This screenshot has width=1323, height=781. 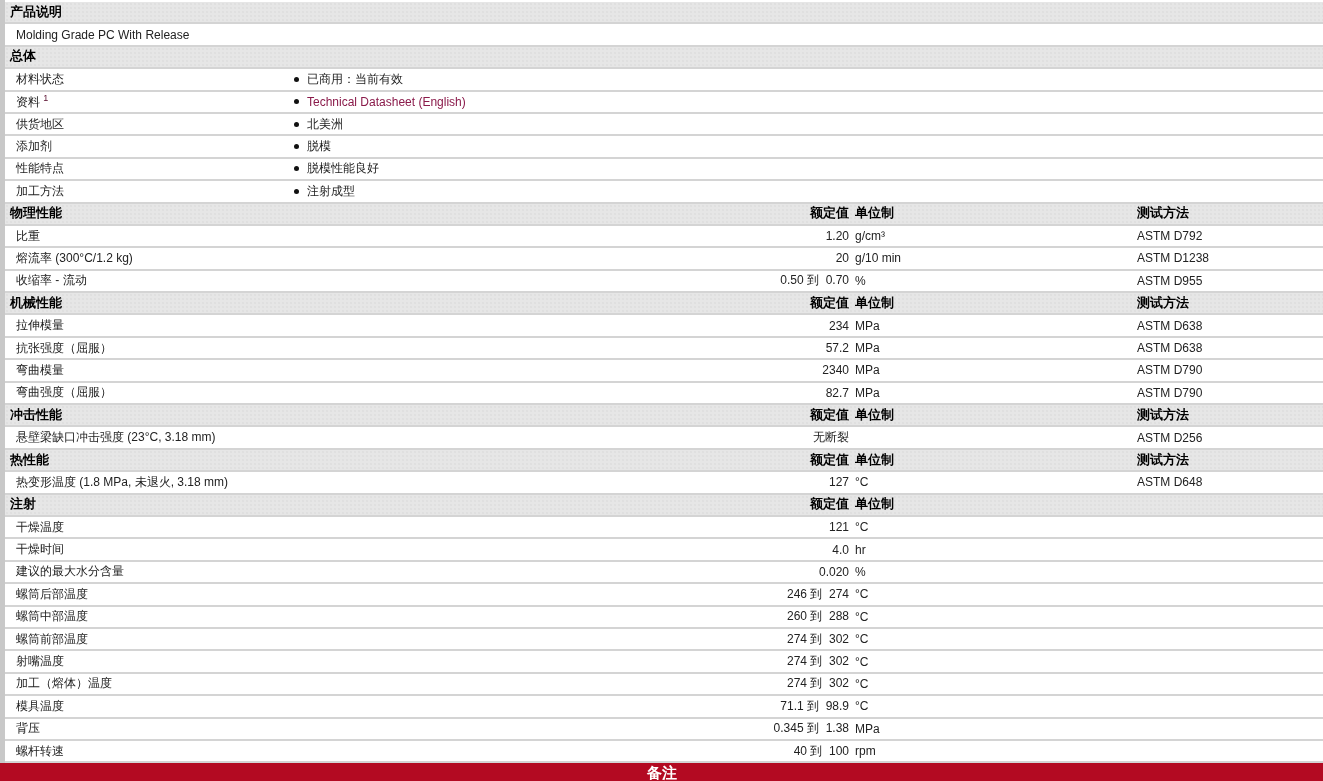 I want to click on property-label: 供货地区, so click(x=40, y=124).